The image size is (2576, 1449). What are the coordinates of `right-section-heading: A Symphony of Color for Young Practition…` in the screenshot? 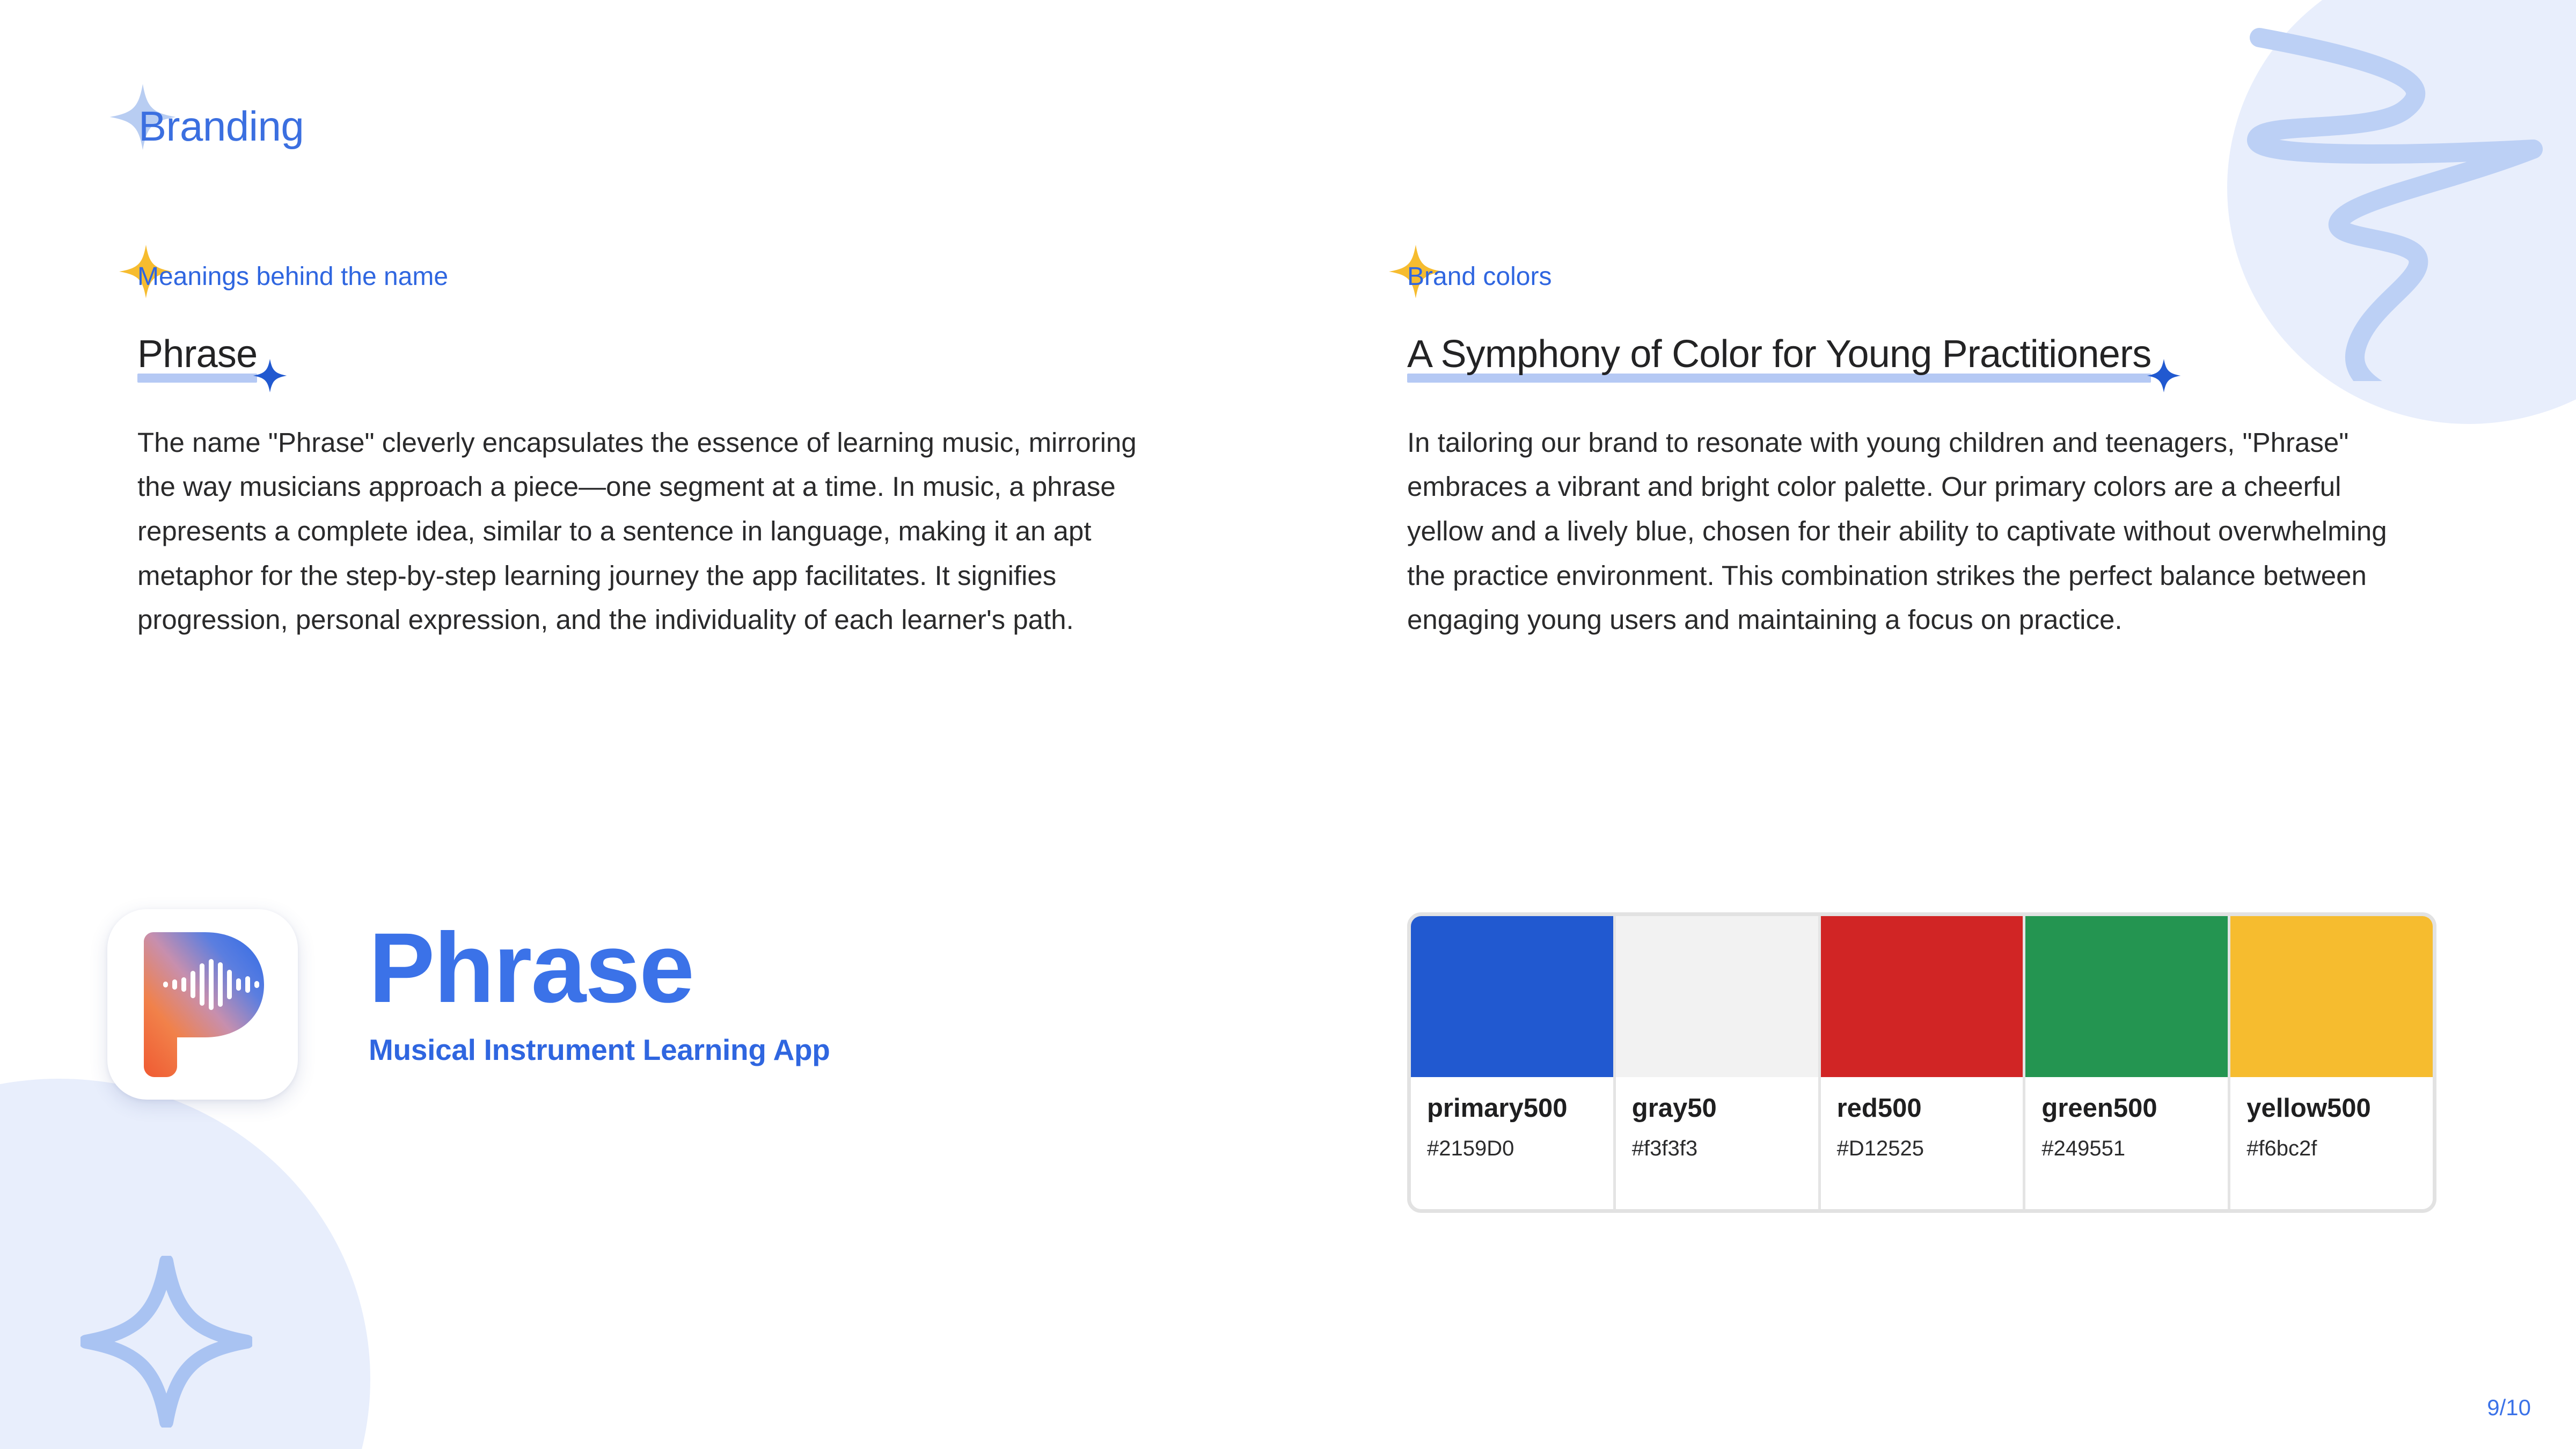 It's located at (1779, 354).